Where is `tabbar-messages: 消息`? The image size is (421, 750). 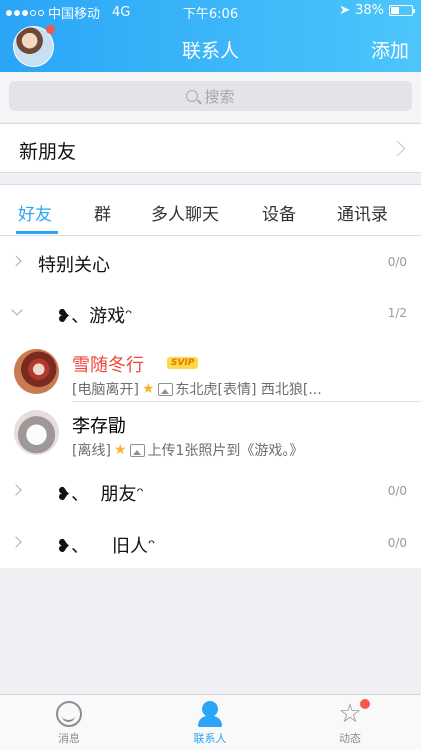 tabbar-messages: 消息 is located at coordinates (69, 723).